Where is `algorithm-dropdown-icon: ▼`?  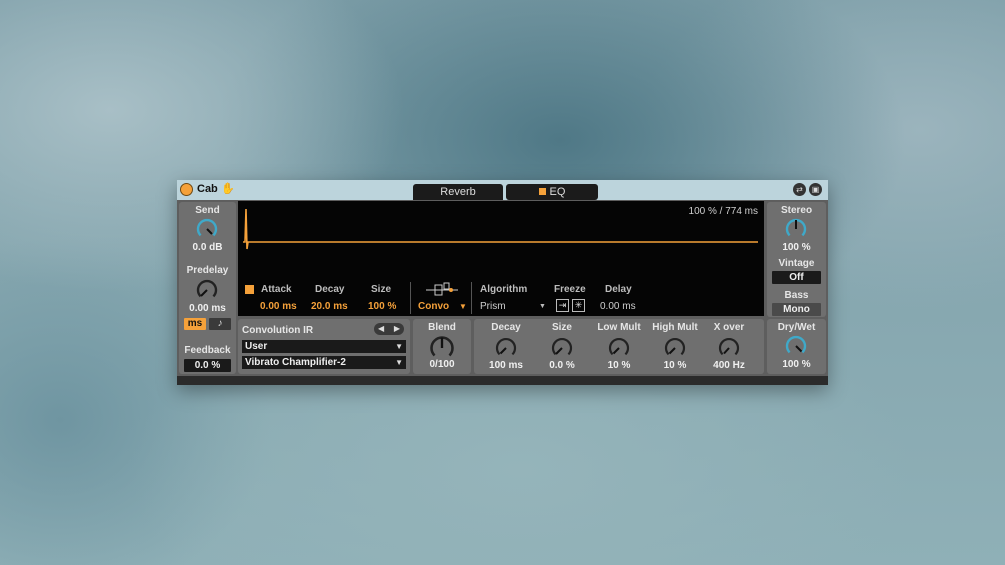 algorithm-dropdown-icon: ▼ is located at coordinates (542, 306).